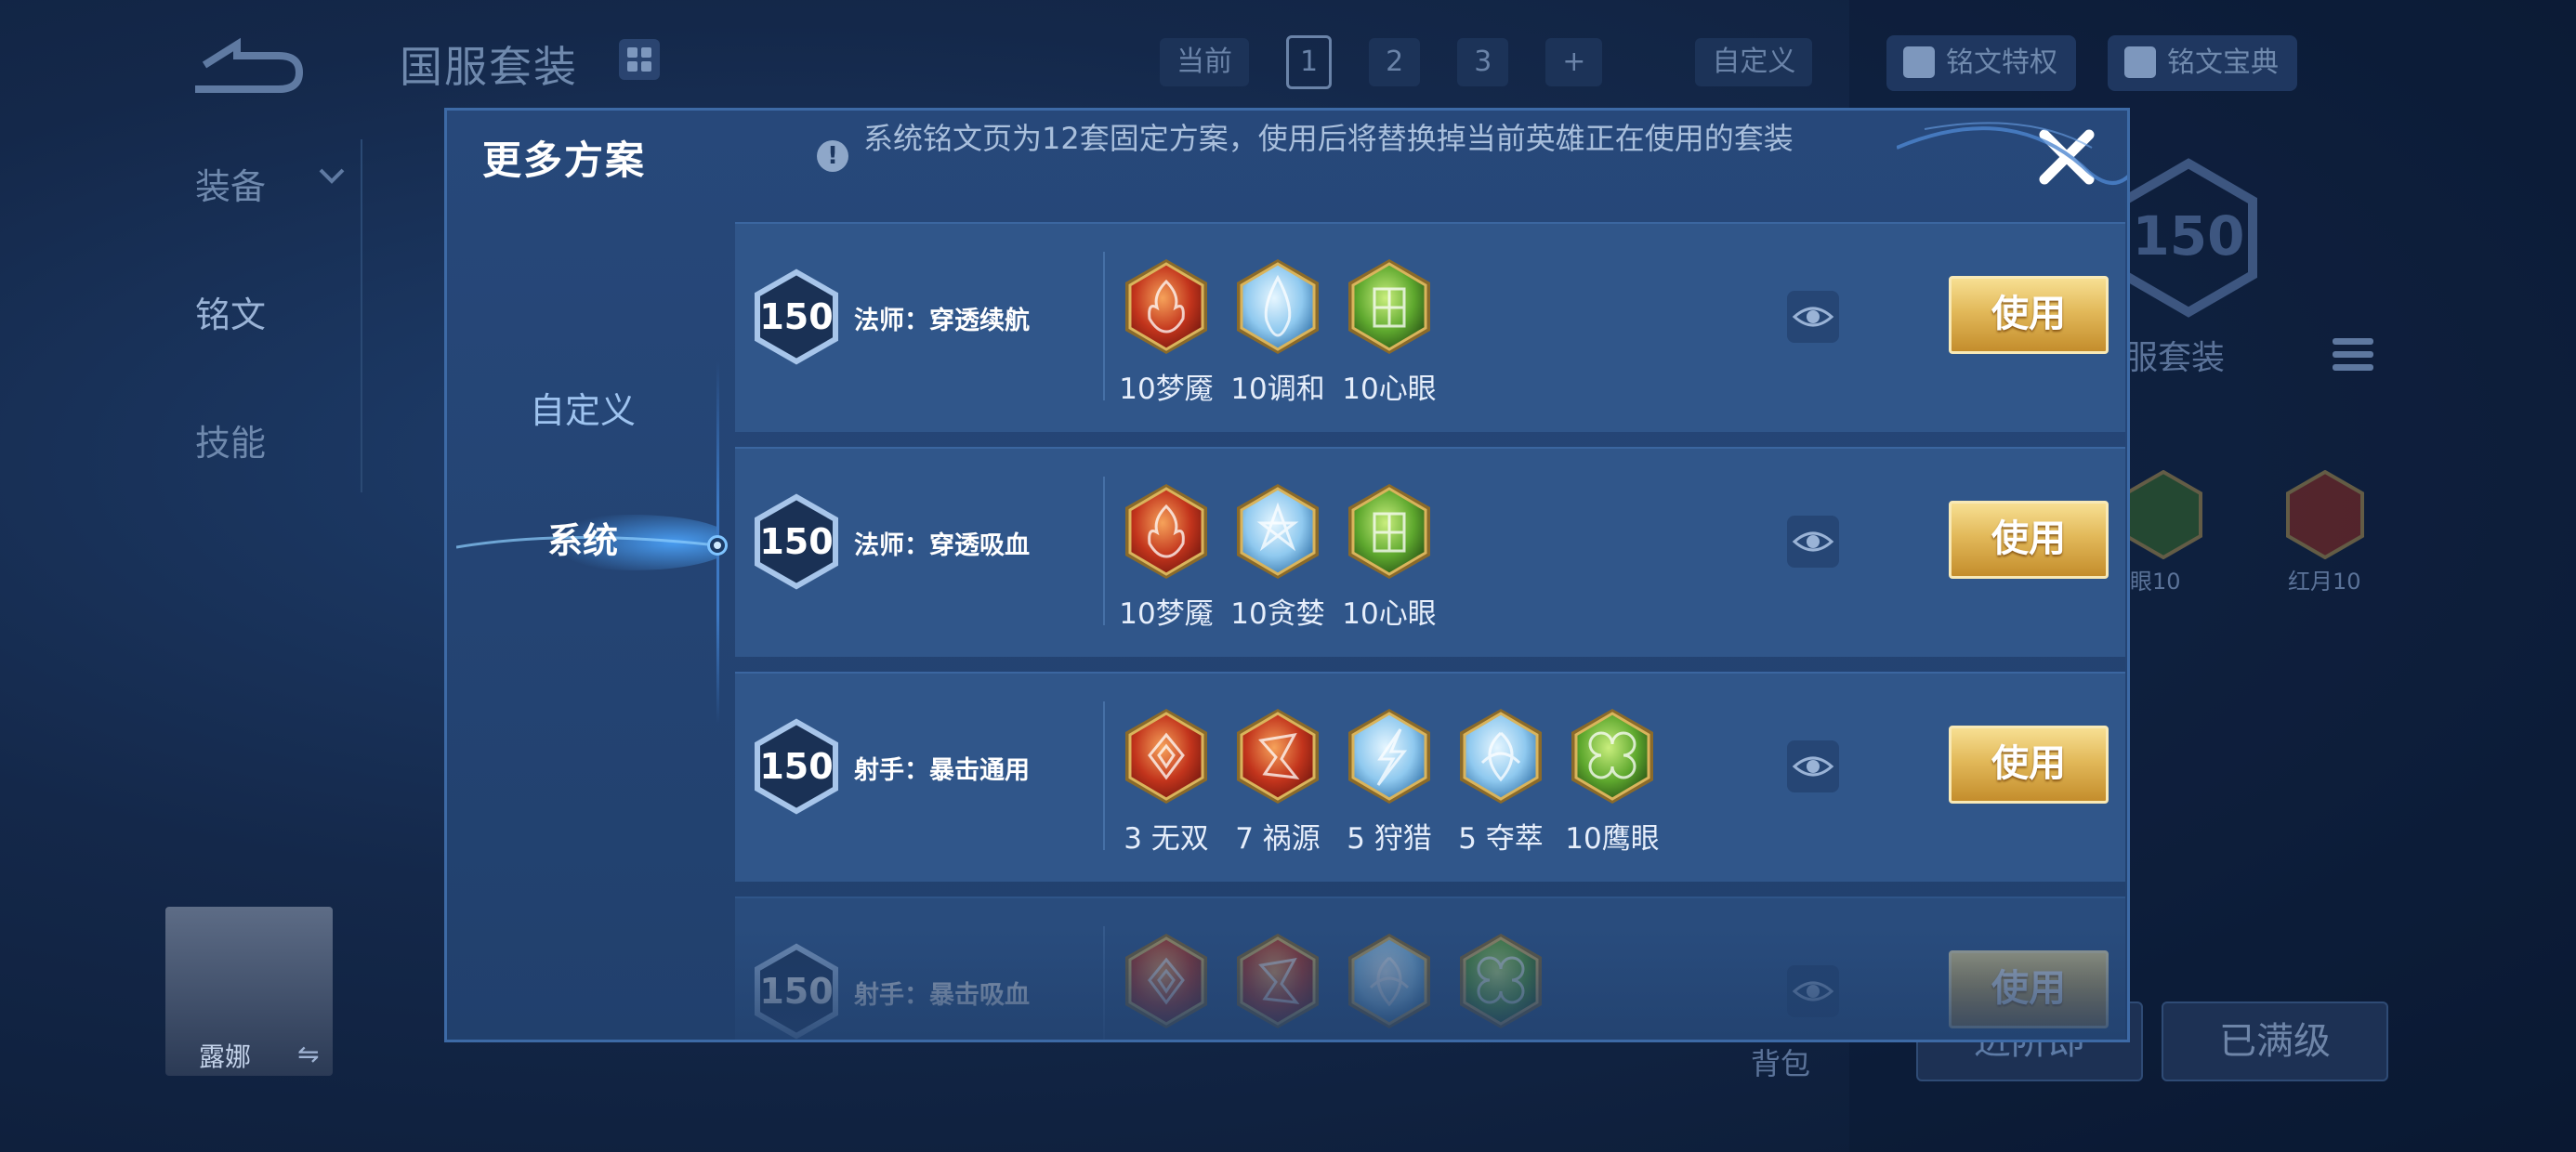 This screenshot has width=2576, height=1152. I want to click on plan-name: 法师：穿透吸血, so click(942, 545).